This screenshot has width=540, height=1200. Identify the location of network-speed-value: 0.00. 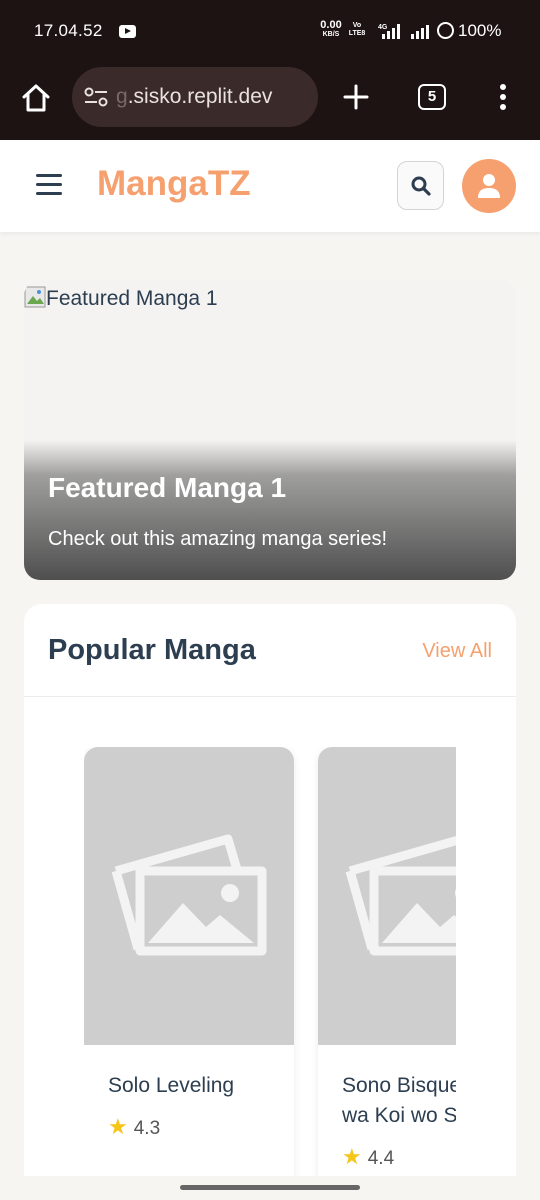
(331, 25).